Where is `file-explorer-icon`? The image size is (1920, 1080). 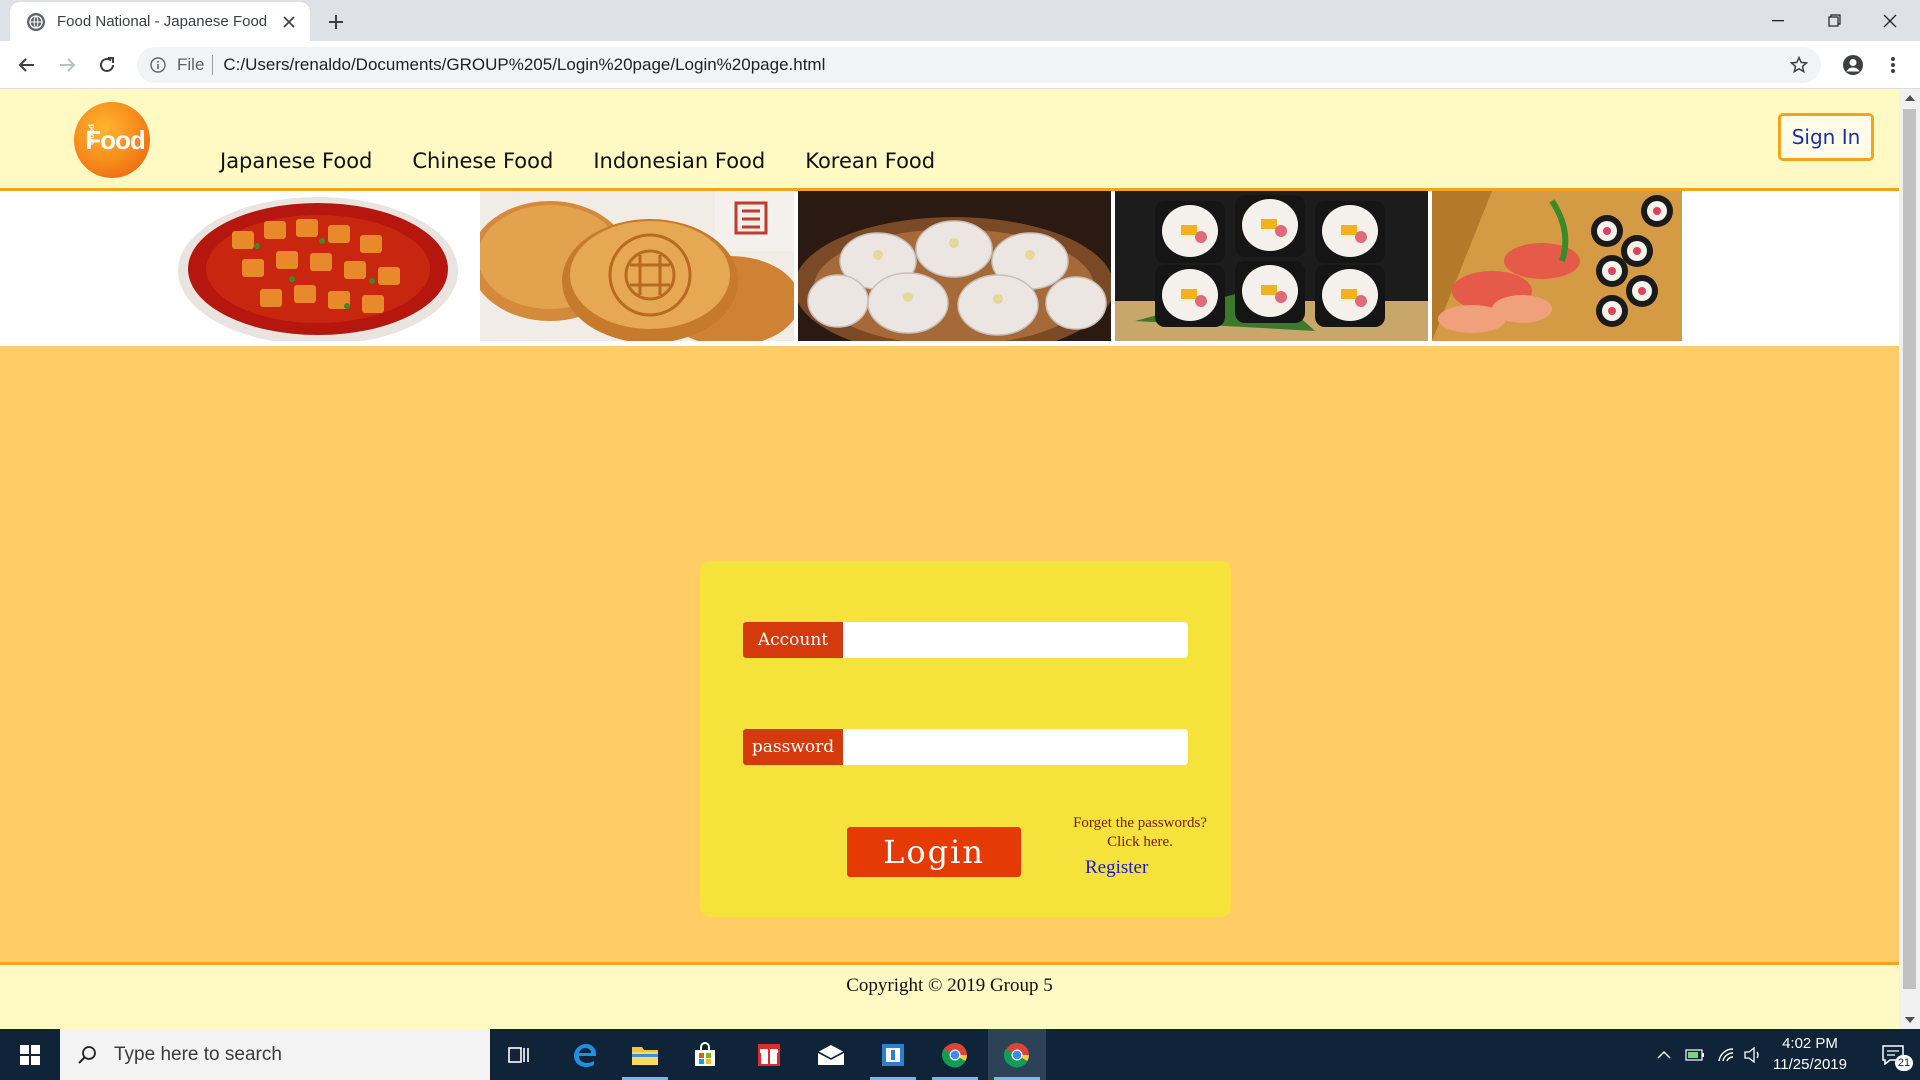 file-explorer-icon is located at coordinates (645, 1054).